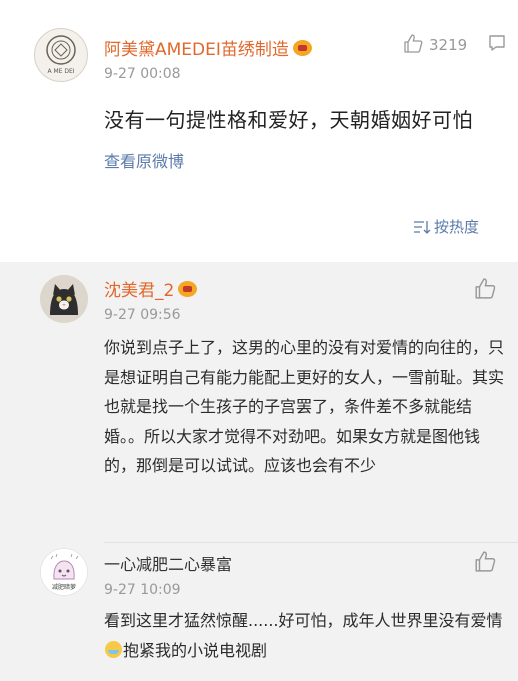  I want to click on avatar: 减肥暗萝, so click(64, 572).